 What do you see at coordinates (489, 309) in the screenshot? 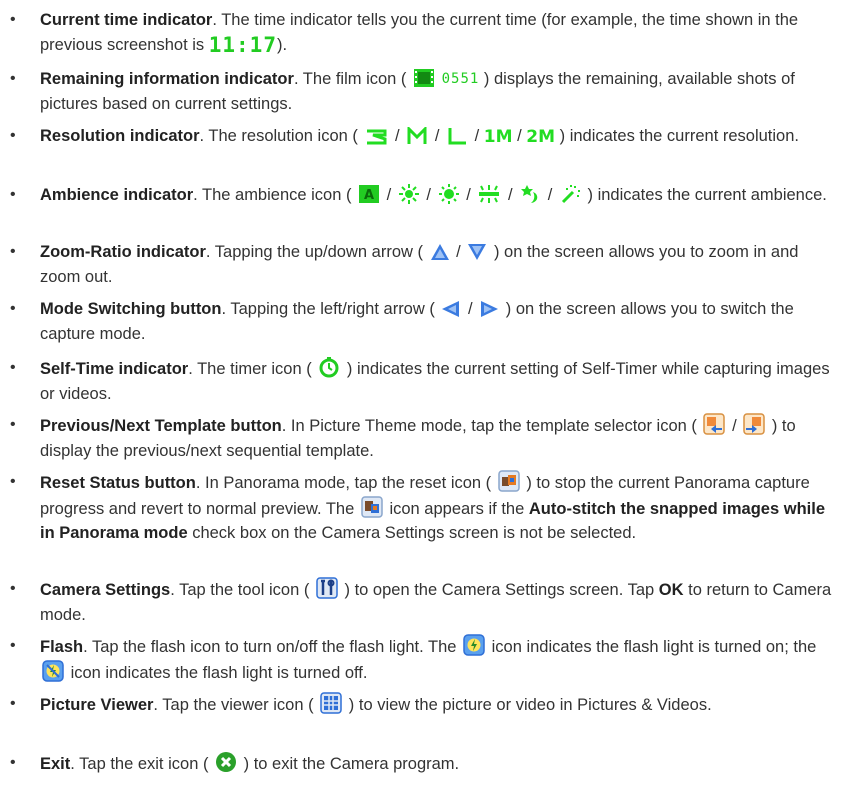
I see `right-arrow-icon` at bounding box center [489, 309].